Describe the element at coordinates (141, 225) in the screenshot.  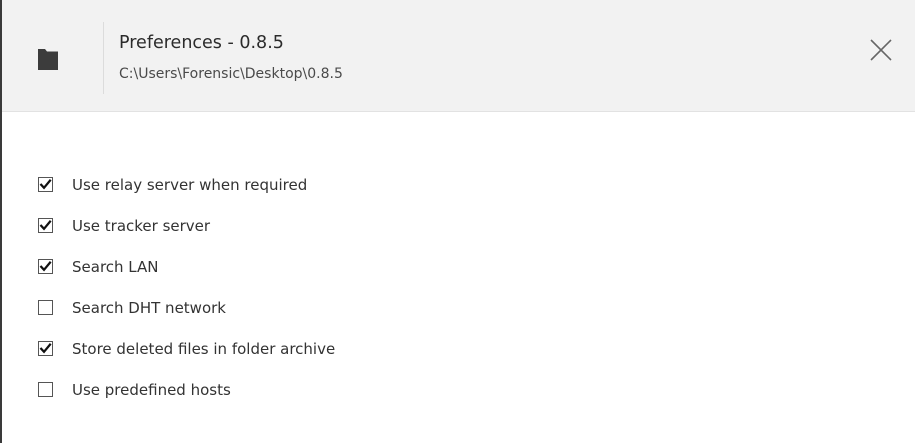
I see `option-label: Use tracker server` at that location.